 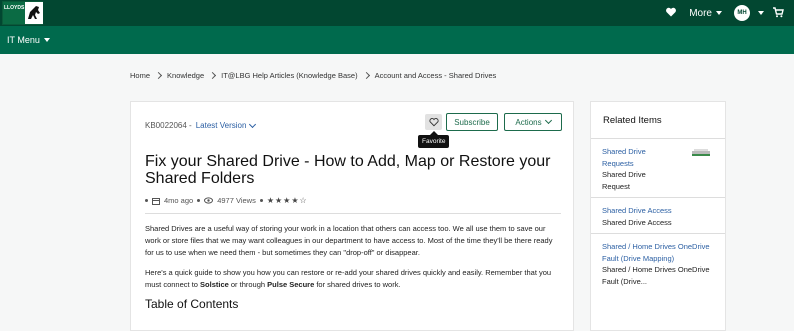 What do you see at coordinates (624, 180) in the screenshot?
I see `related-item-description: Shared Drive Request` at bounding box center [624, 180].